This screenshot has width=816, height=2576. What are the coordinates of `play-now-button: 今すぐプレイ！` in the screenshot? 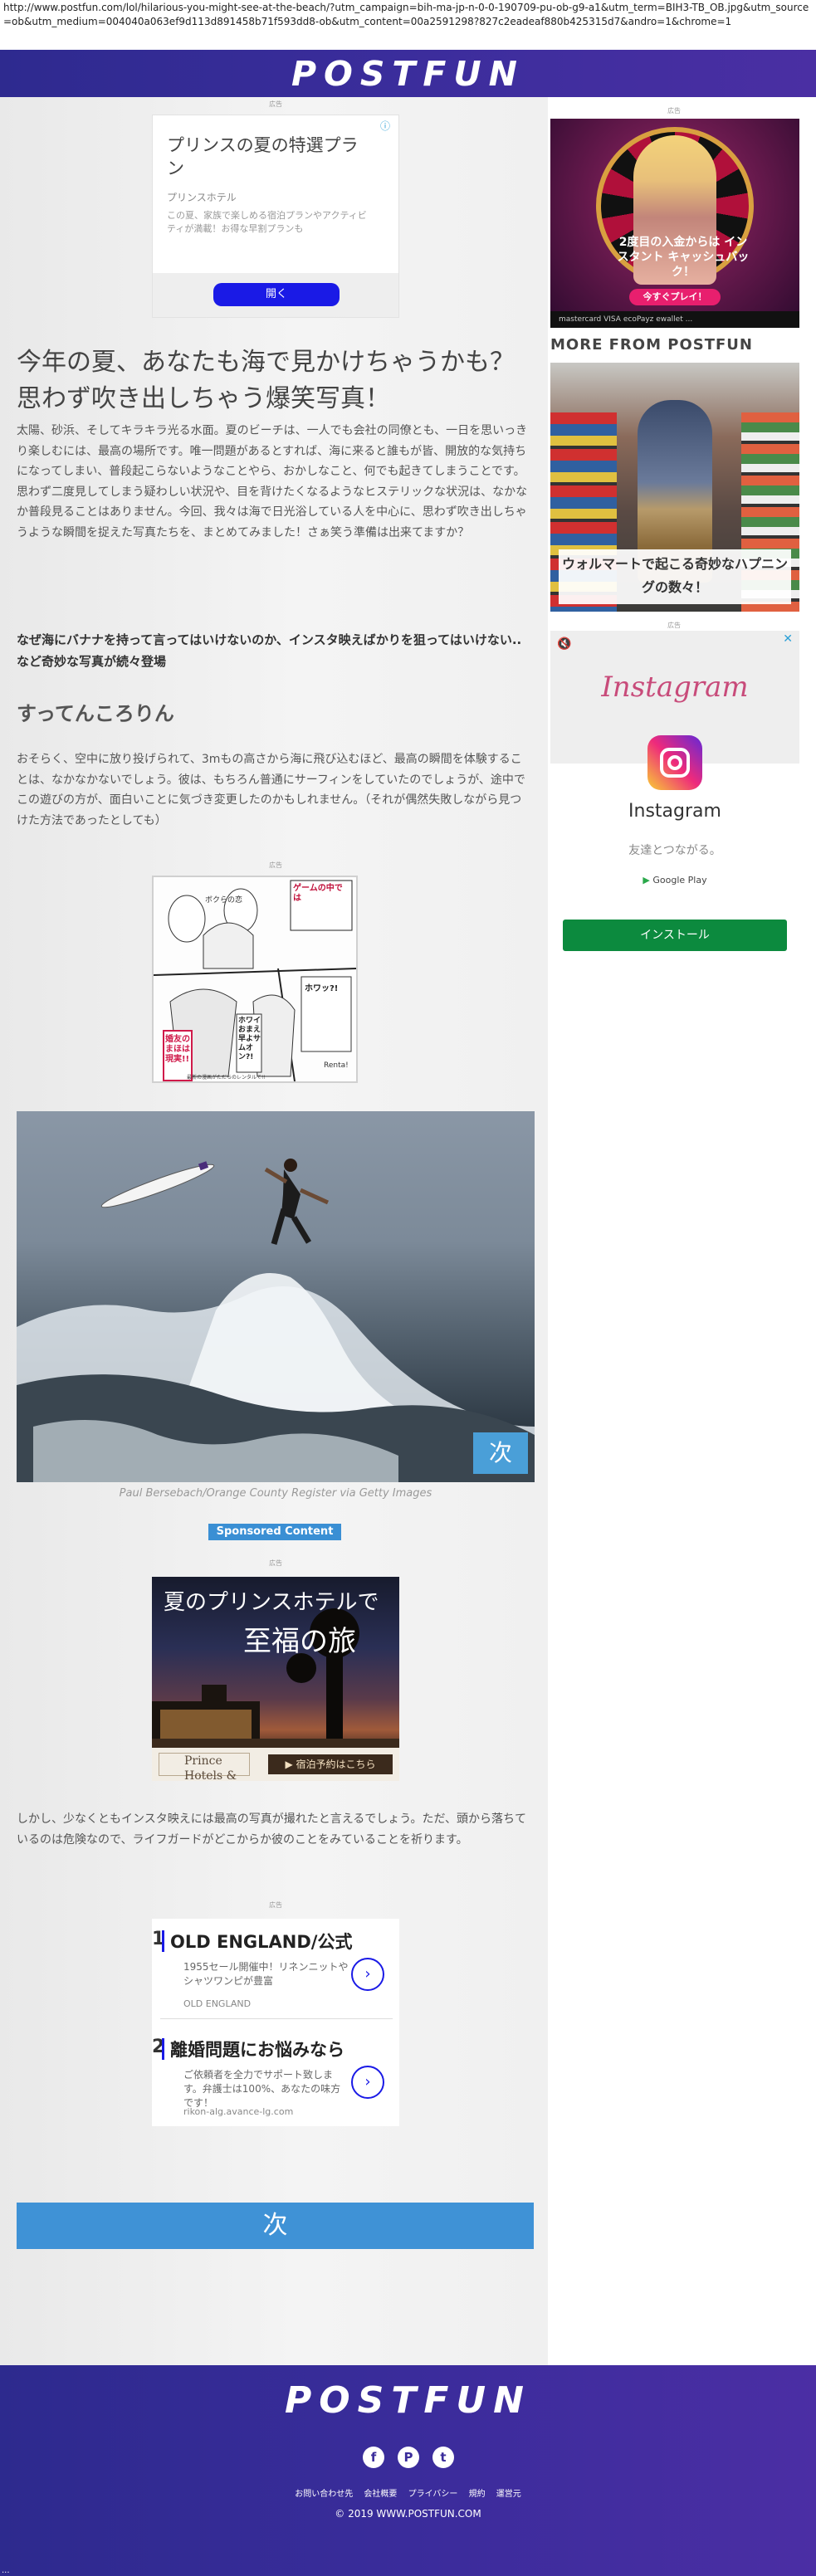 It's located at (675, 297).